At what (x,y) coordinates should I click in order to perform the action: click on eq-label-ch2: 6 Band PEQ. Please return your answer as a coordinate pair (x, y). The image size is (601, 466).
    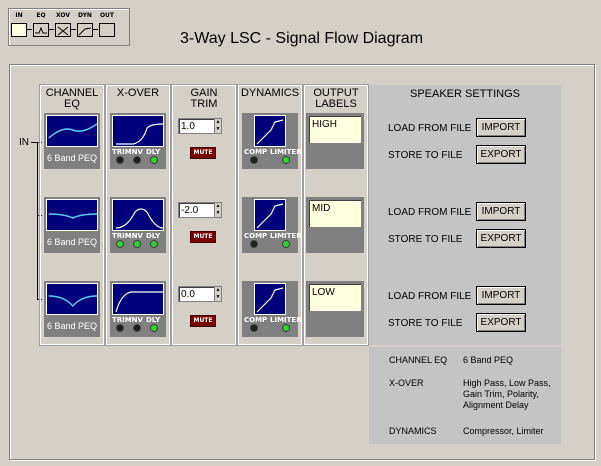
    Looking at the image, I should click on (72, 242).